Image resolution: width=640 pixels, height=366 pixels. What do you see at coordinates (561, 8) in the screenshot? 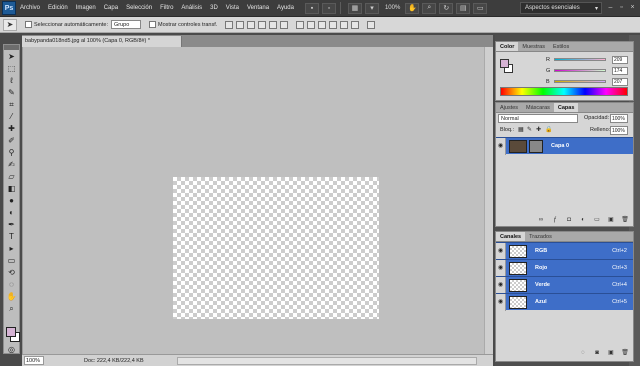
I see `workspace-switcher: Aspectos esenciales ▾` at bounding box center [561, 8].